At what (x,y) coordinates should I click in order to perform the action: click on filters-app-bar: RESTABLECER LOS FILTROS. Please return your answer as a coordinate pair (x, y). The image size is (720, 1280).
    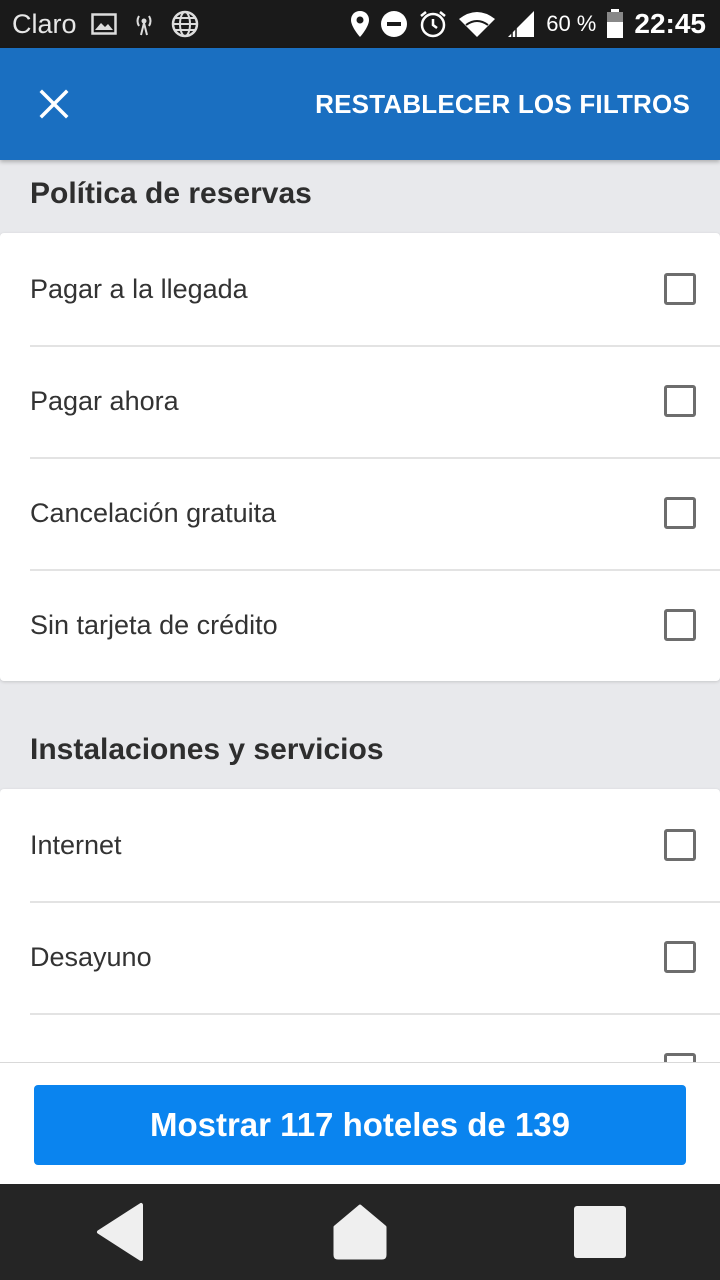
    Looking at the image, I should click on (360, 104).